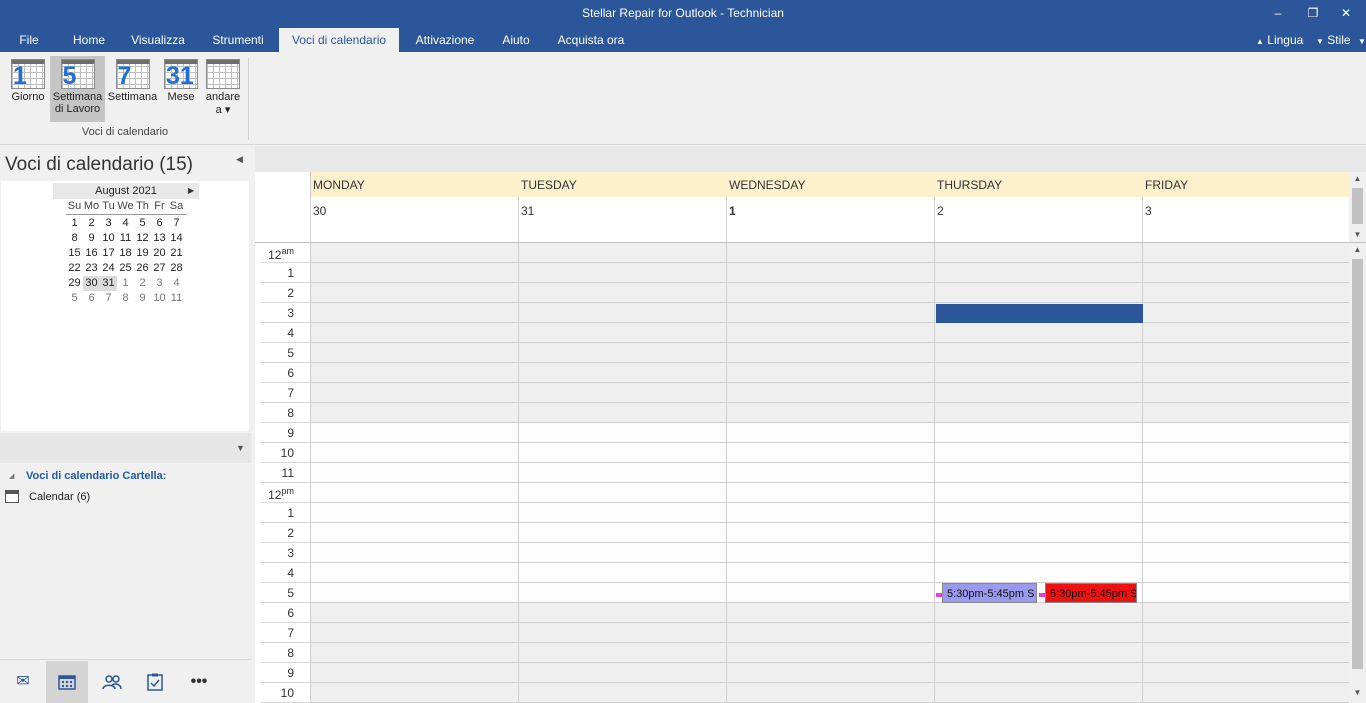  I want to click on minimize-button: –, so click(1278, 13).